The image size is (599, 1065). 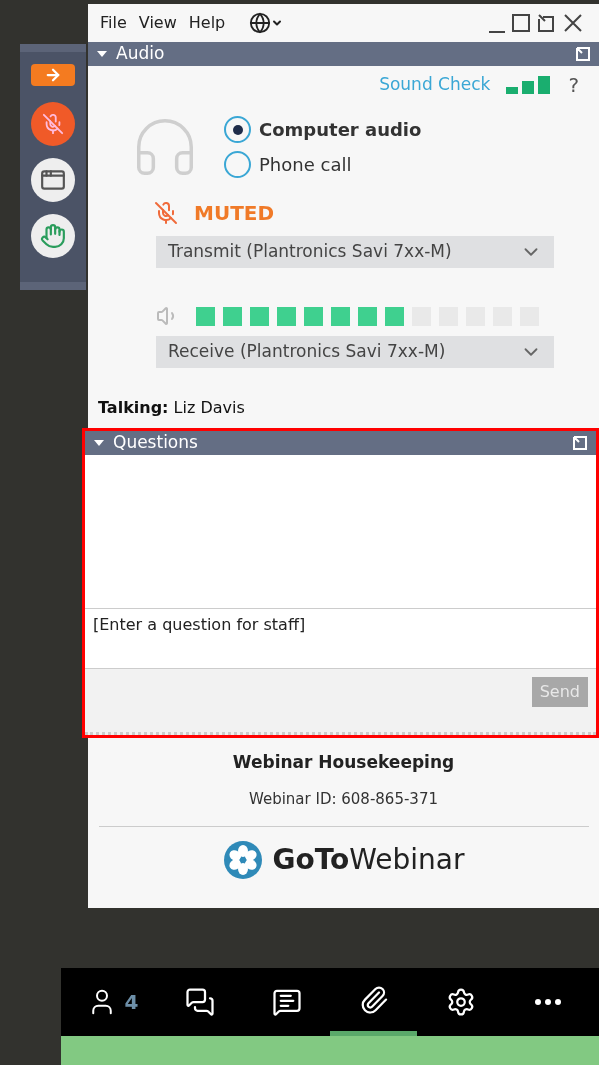 I want to click on menu-item: Help, so click(x=207, y=23).